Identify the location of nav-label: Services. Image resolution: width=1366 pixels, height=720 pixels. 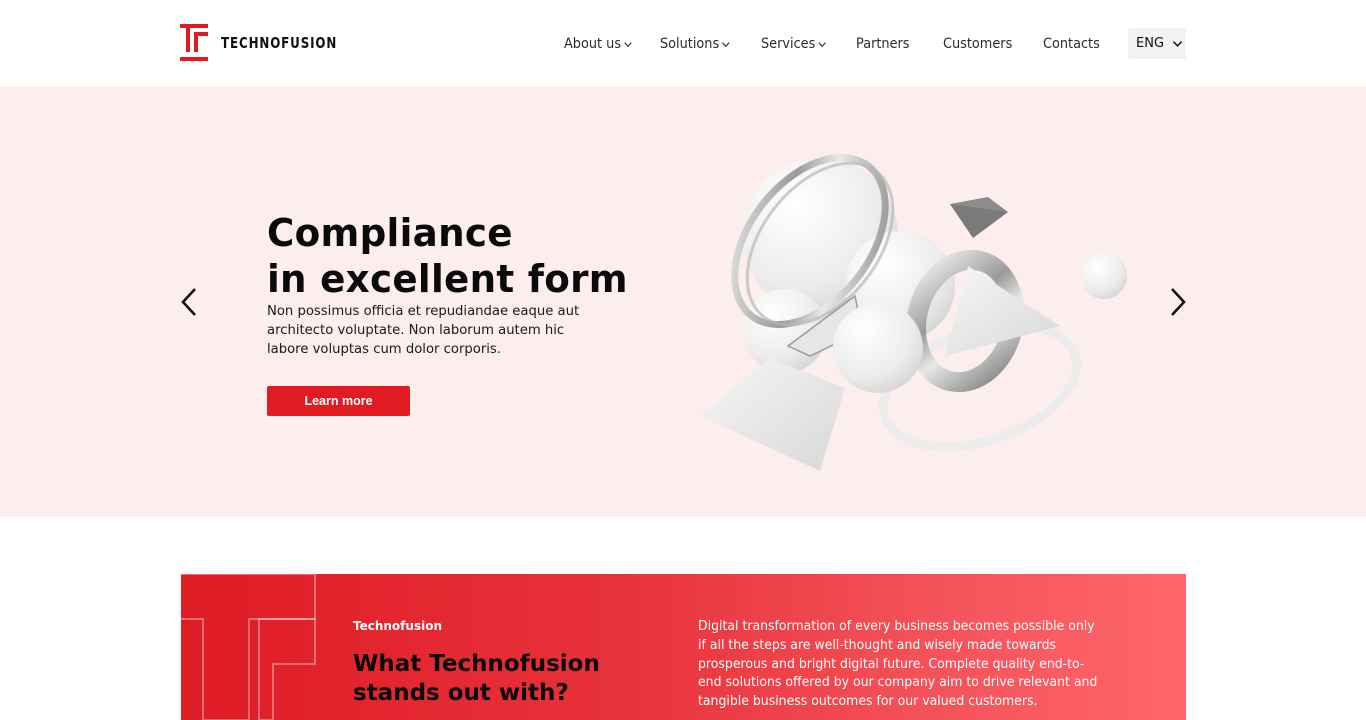
(788, 44).